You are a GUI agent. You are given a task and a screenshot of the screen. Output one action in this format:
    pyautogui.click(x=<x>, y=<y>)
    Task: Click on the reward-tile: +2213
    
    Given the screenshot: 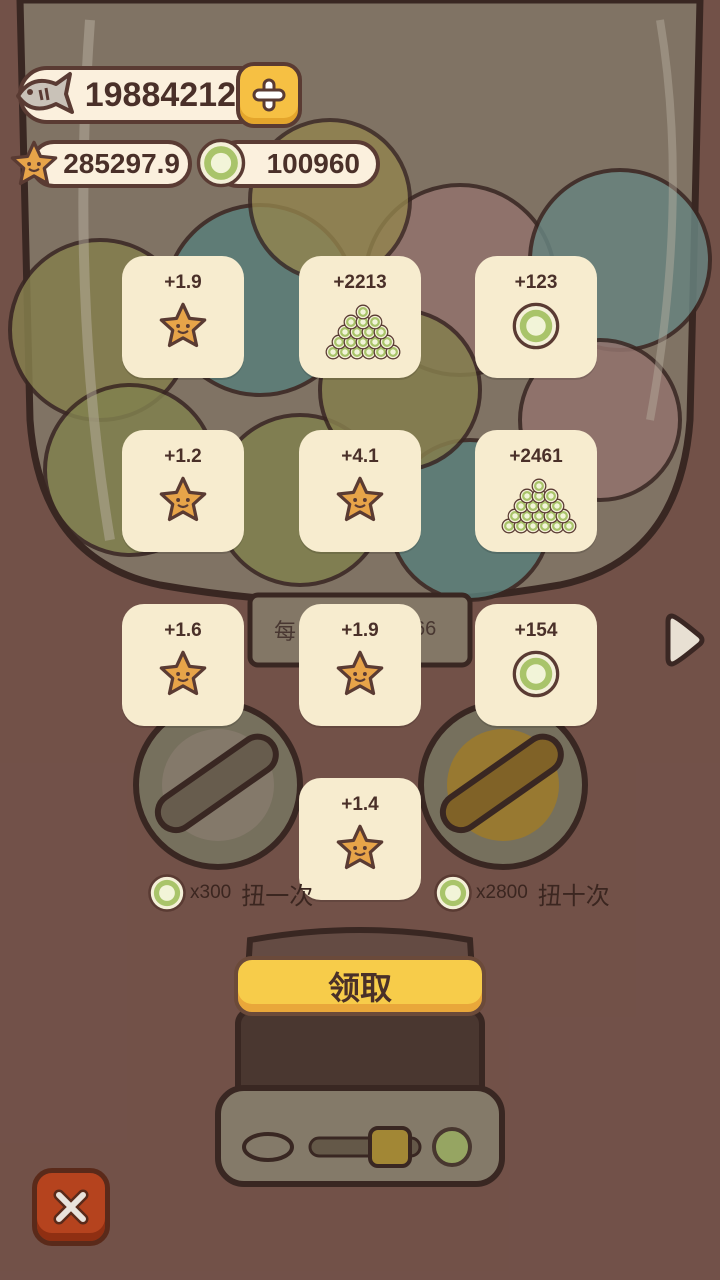 What is the action you would take?
    pyautogui.click(x=360, y=317)
    